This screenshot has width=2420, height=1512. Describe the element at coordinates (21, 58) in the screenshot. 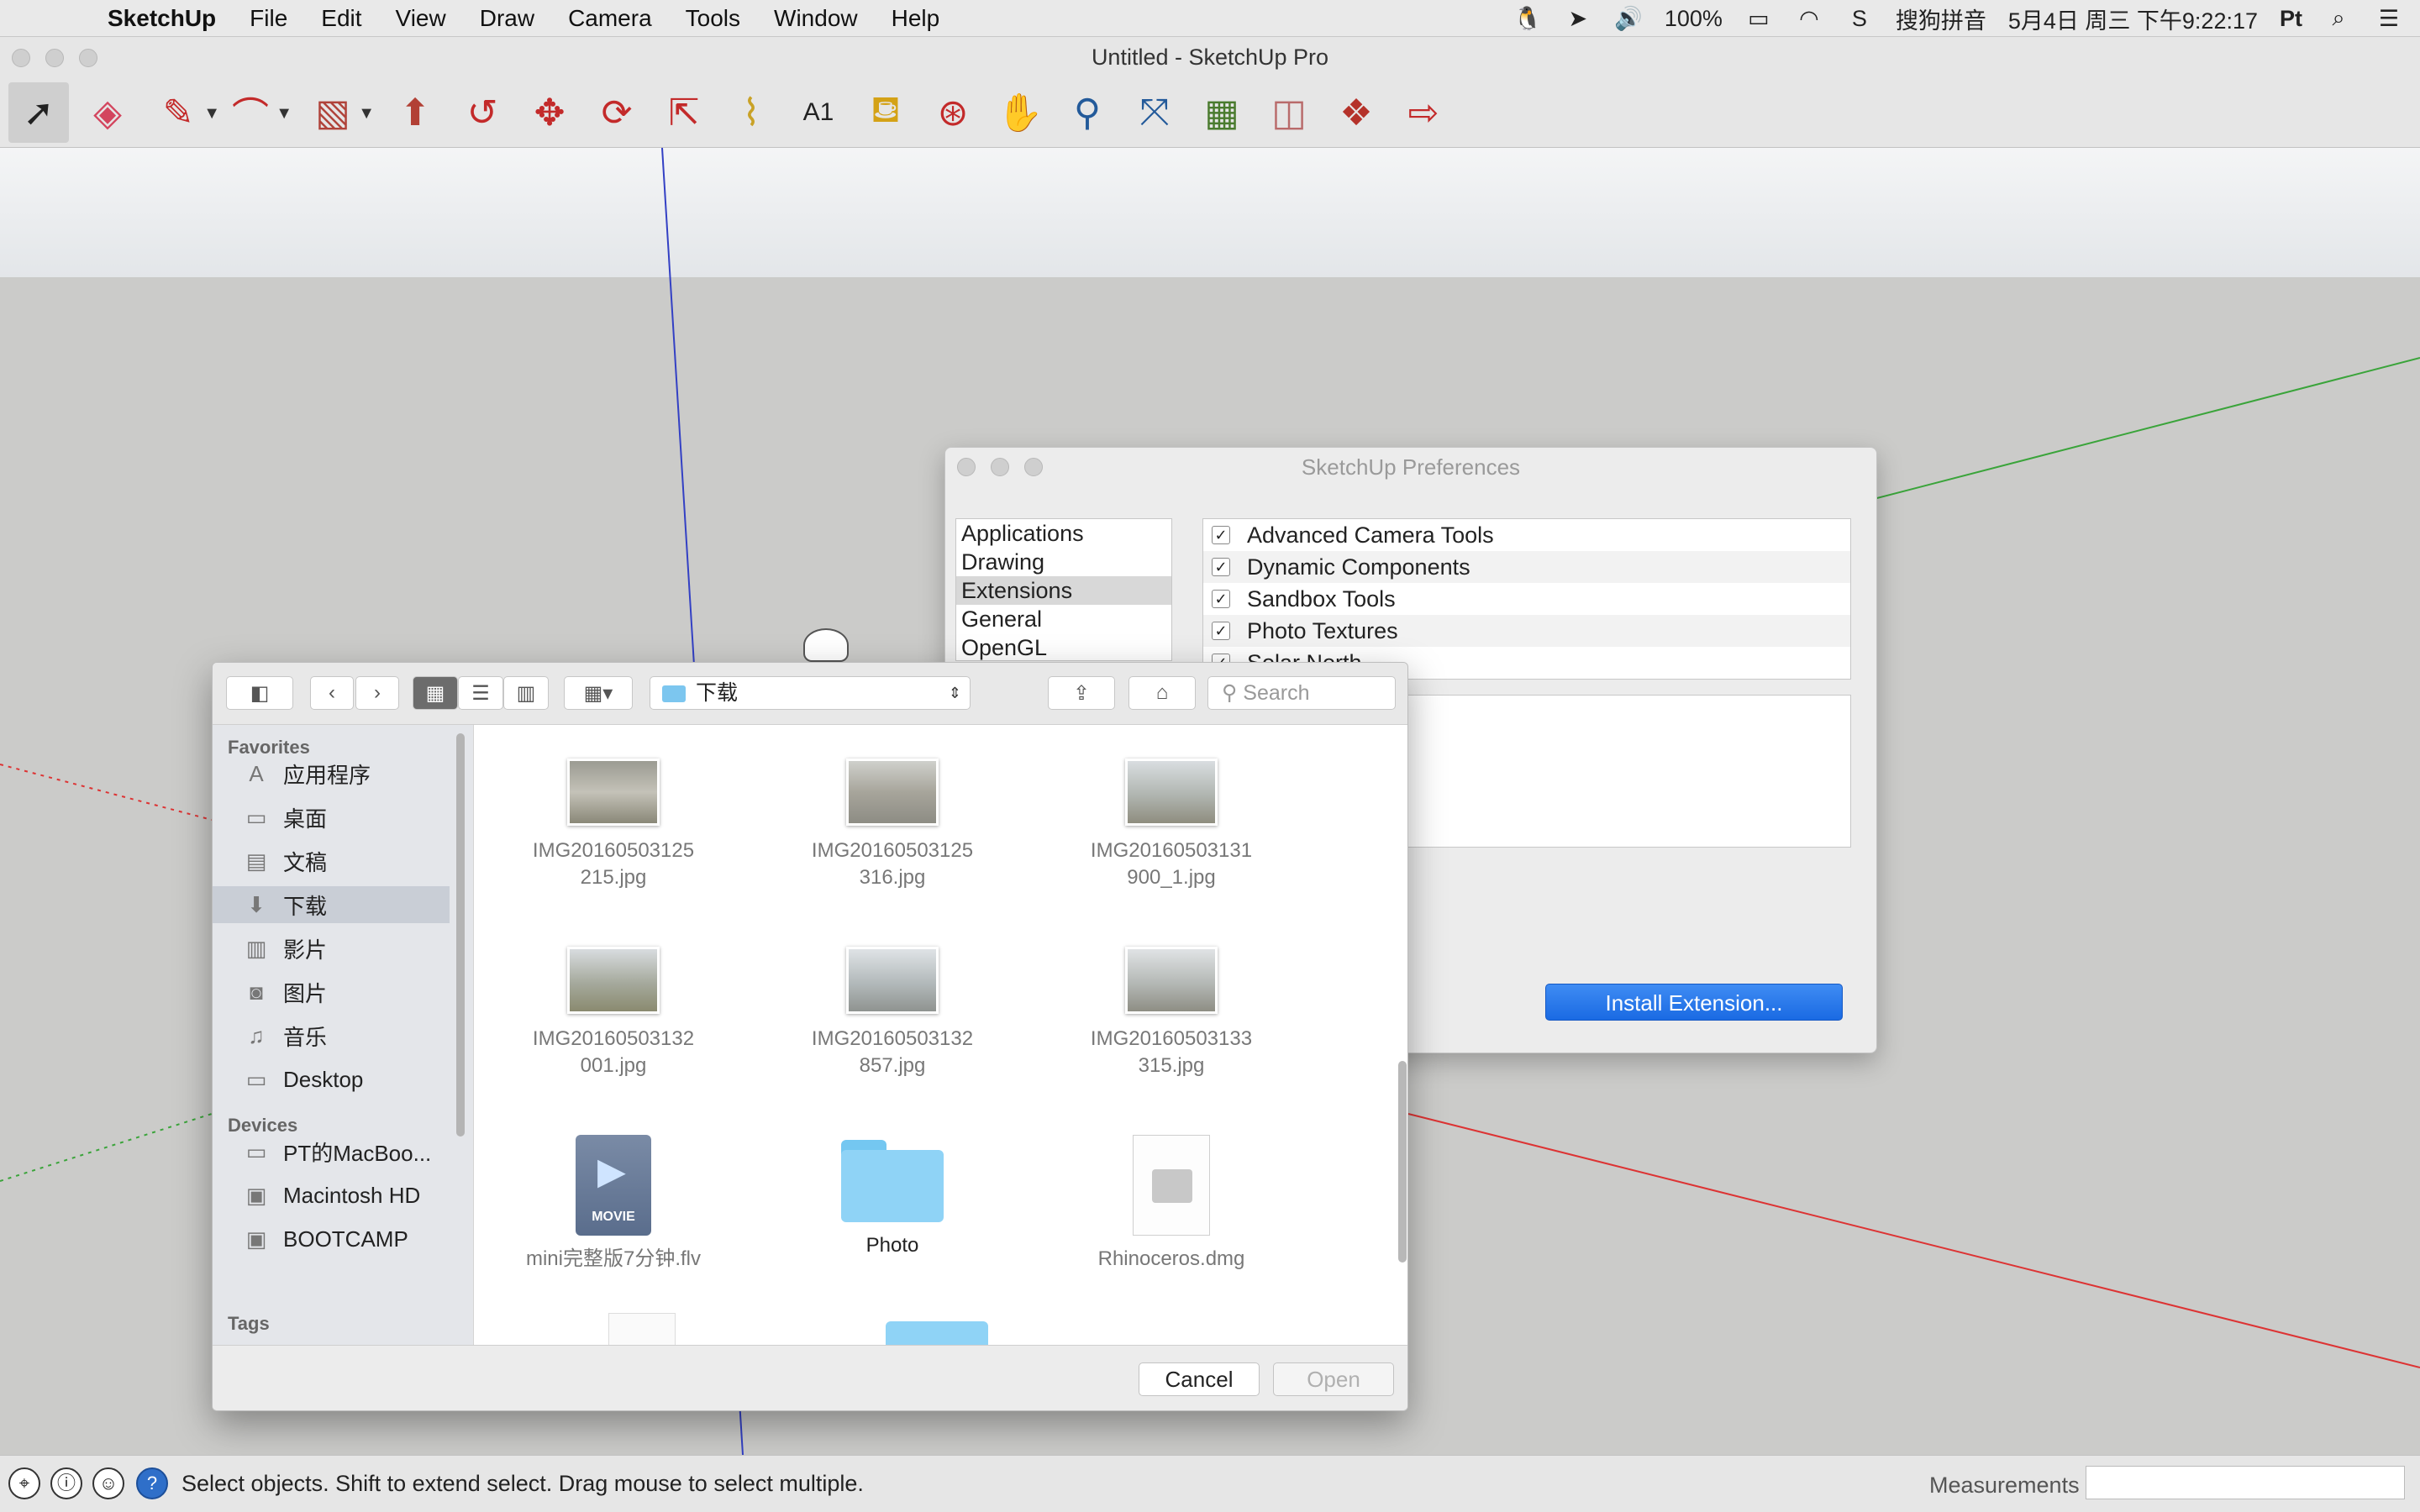

I see `window-close-button` at that location.